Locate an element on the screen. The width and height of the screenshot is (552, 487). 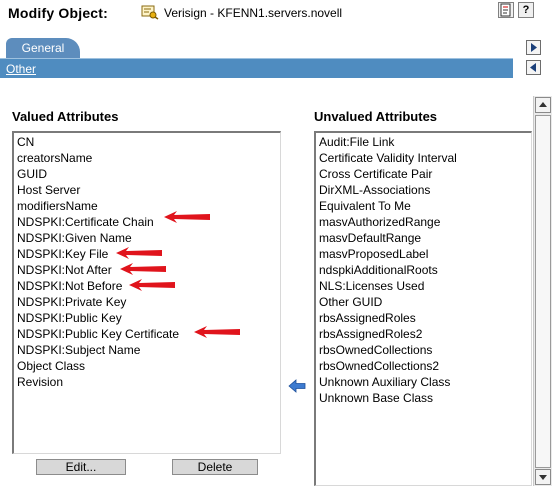
list-item: rbsAssignedRoles2 is located at coordinates (425, 334).